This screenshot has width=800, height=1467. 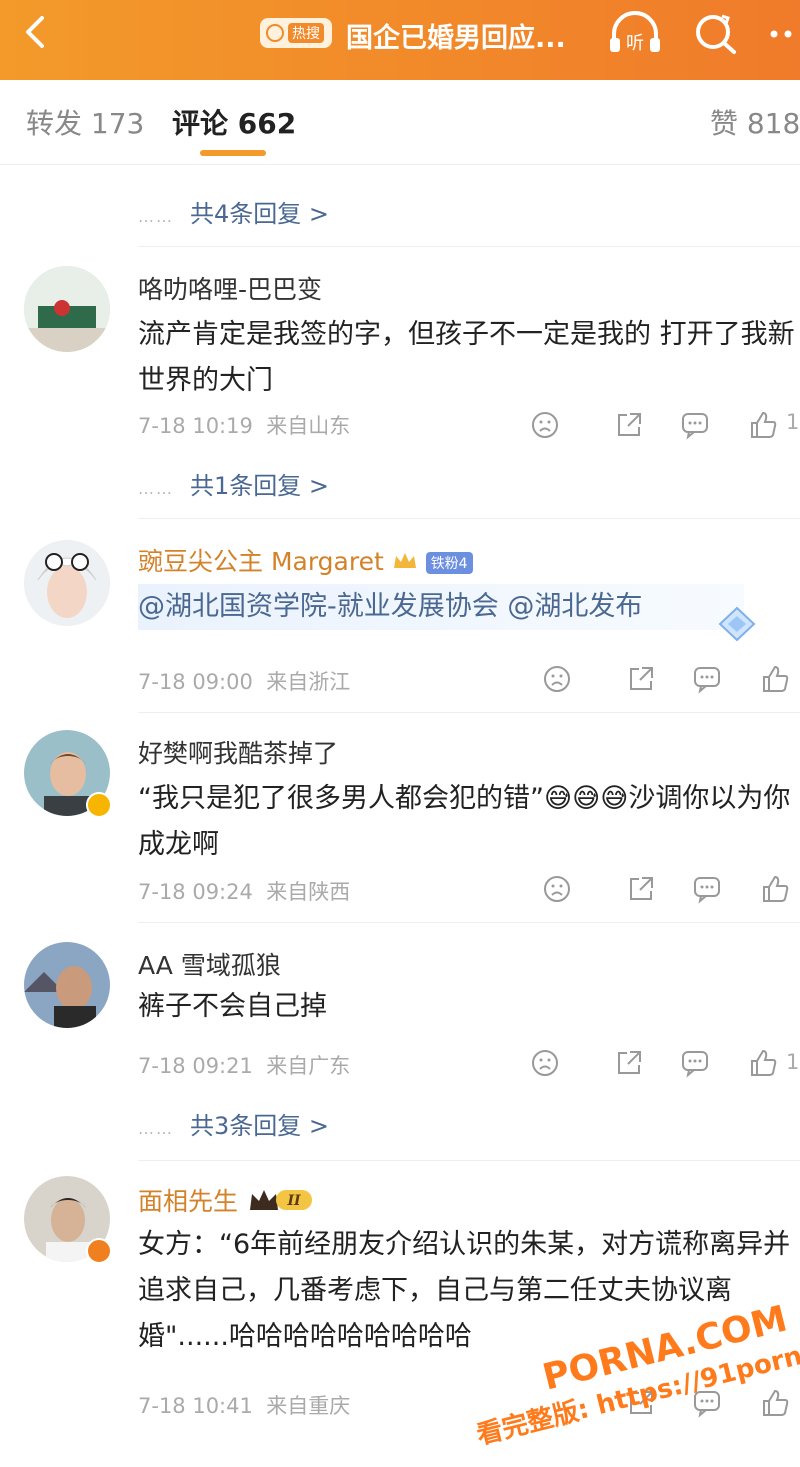 I want to click on view-replies-link: …… 共1条回复 >, so click(x=233, y=483).